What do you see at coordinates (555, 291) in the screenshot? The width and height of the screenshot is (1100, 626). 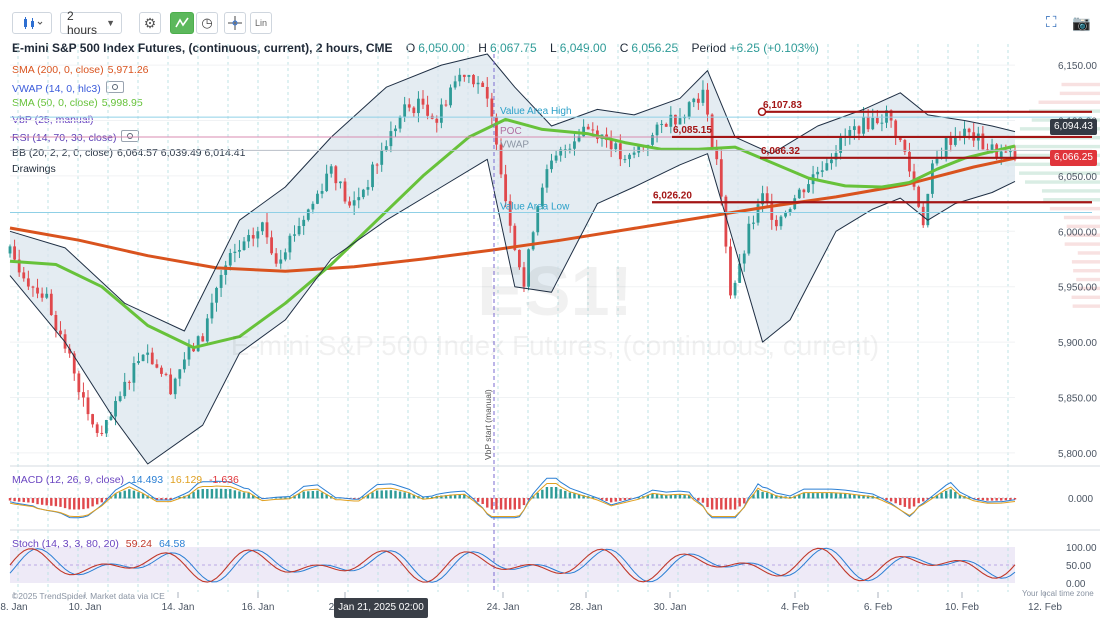 I see `watermark-symbol: ES1!` at bounding box center [555, 291].